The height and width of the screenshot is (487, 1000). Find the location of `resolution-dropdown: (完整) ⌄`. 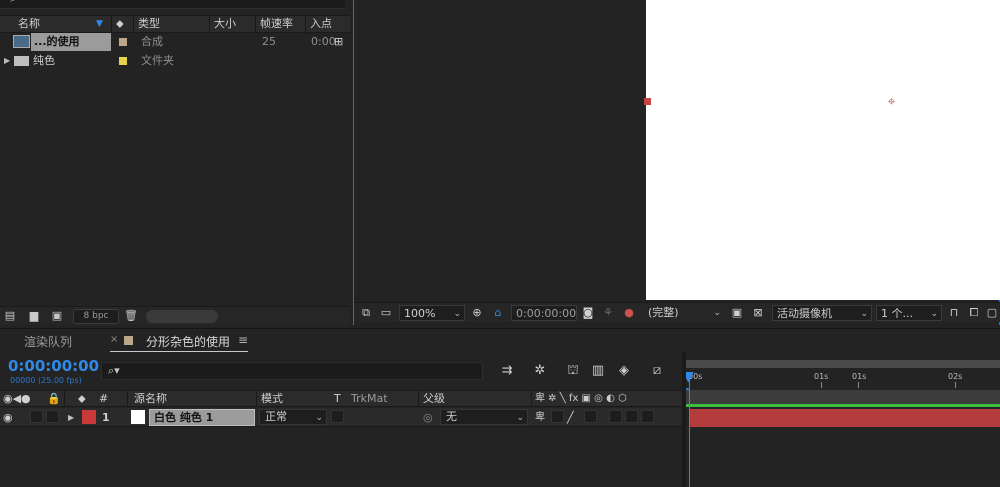

resolution-dropdown: (完整) ⌄ is located at coordinates (684, 313).